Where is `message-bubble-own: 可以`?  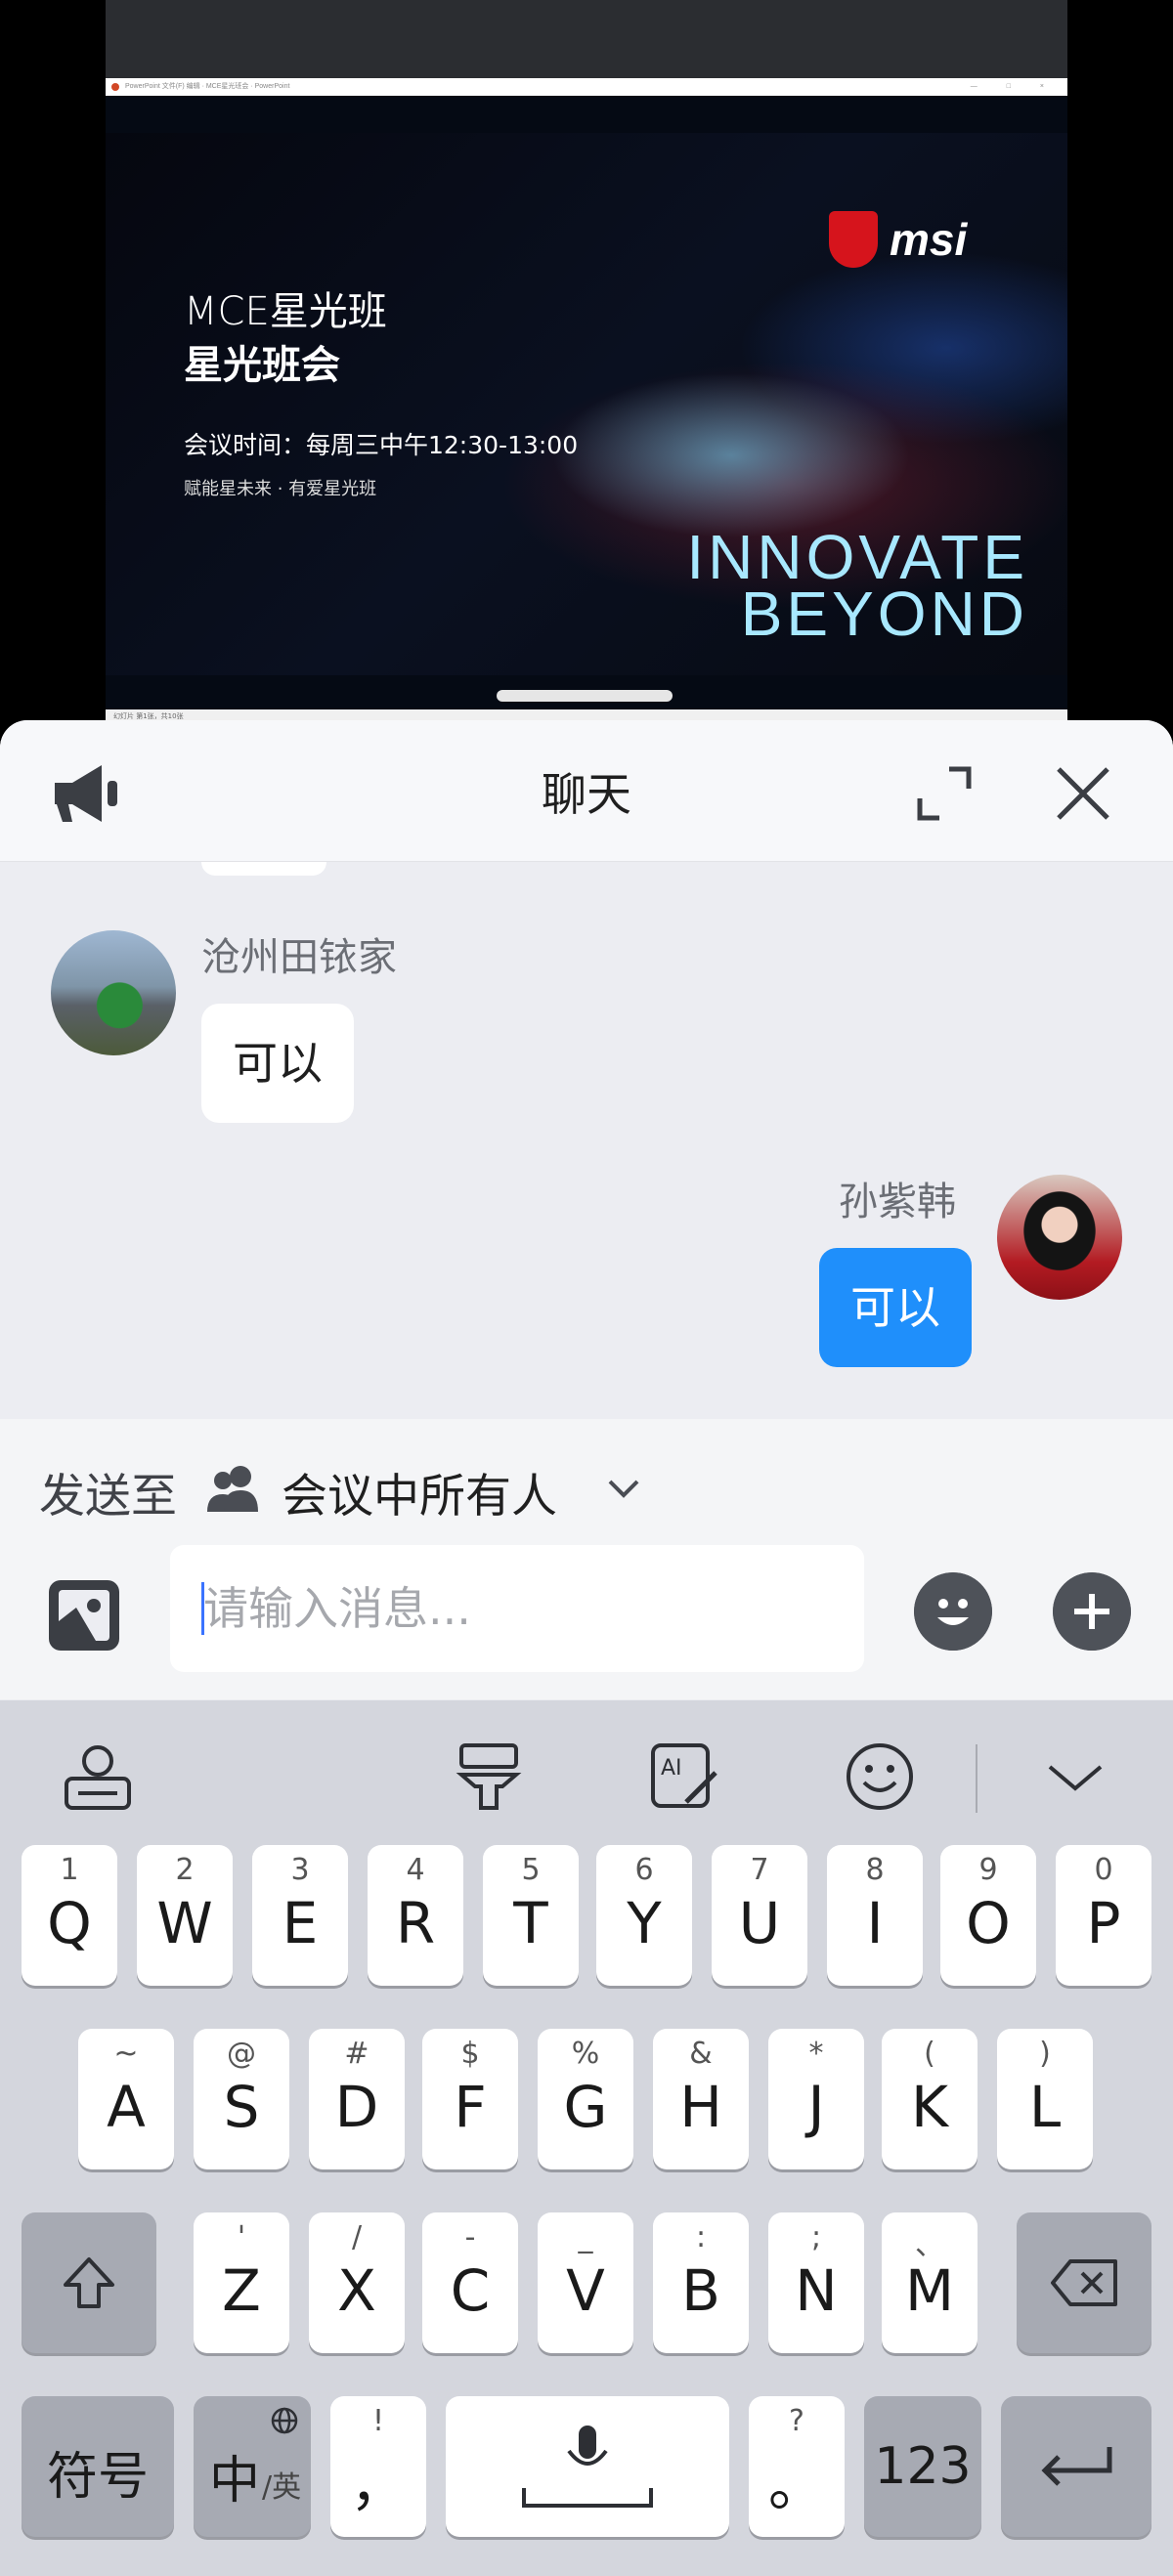 message-bubble-own: 可以 is located at coordinates (896, 1308).